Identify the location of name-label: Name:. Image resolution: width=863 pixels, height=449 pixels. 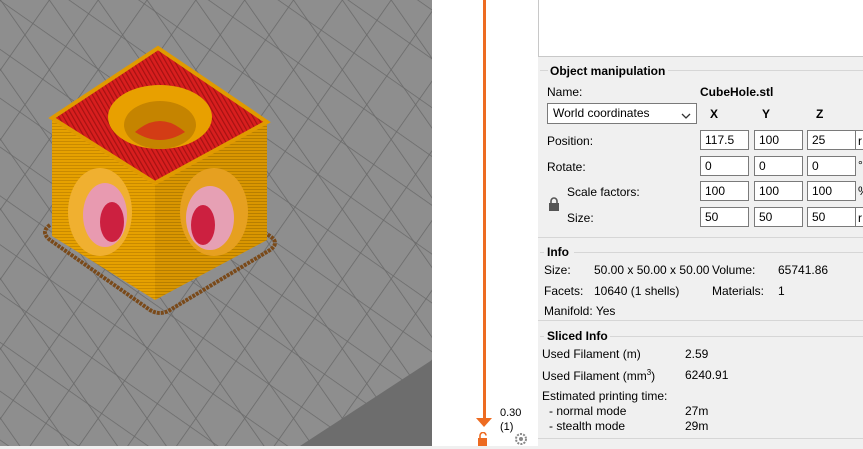
(565, 92).